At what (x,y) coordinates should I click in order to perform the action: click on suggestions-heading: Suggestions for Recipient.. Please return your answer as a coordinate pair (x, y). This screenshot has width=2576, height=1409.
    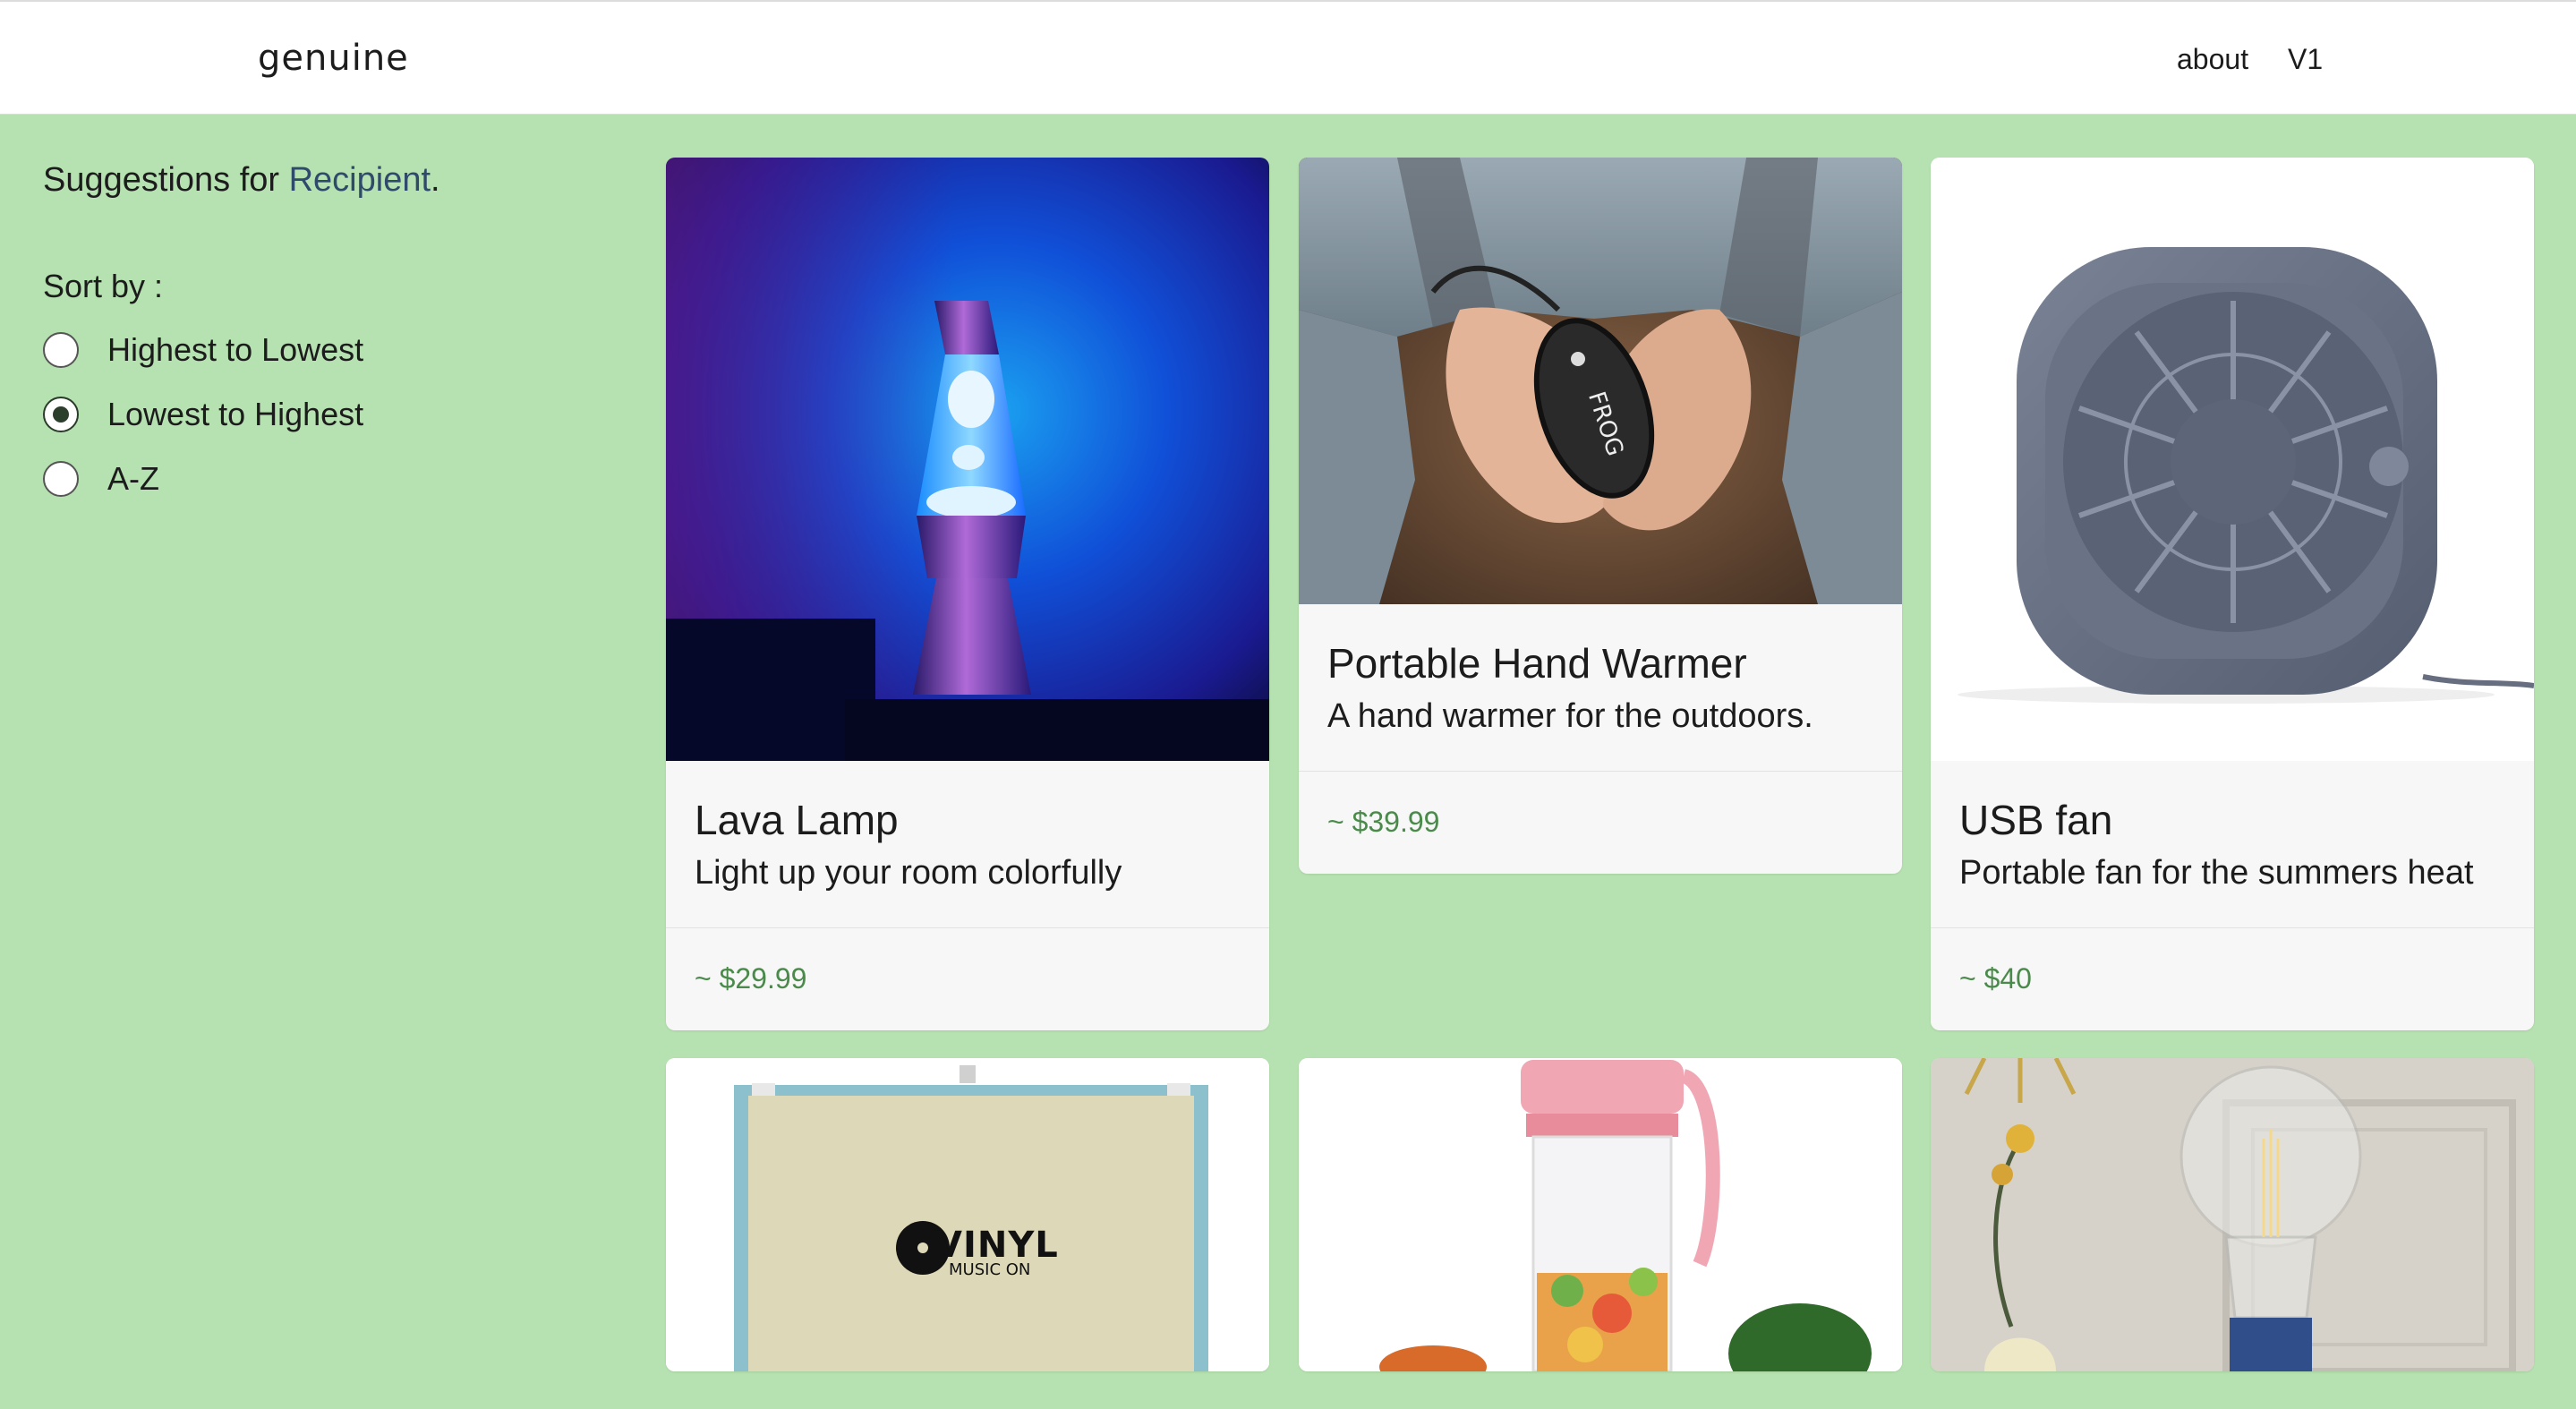
    Looking at the image, I should click on (329, 181).